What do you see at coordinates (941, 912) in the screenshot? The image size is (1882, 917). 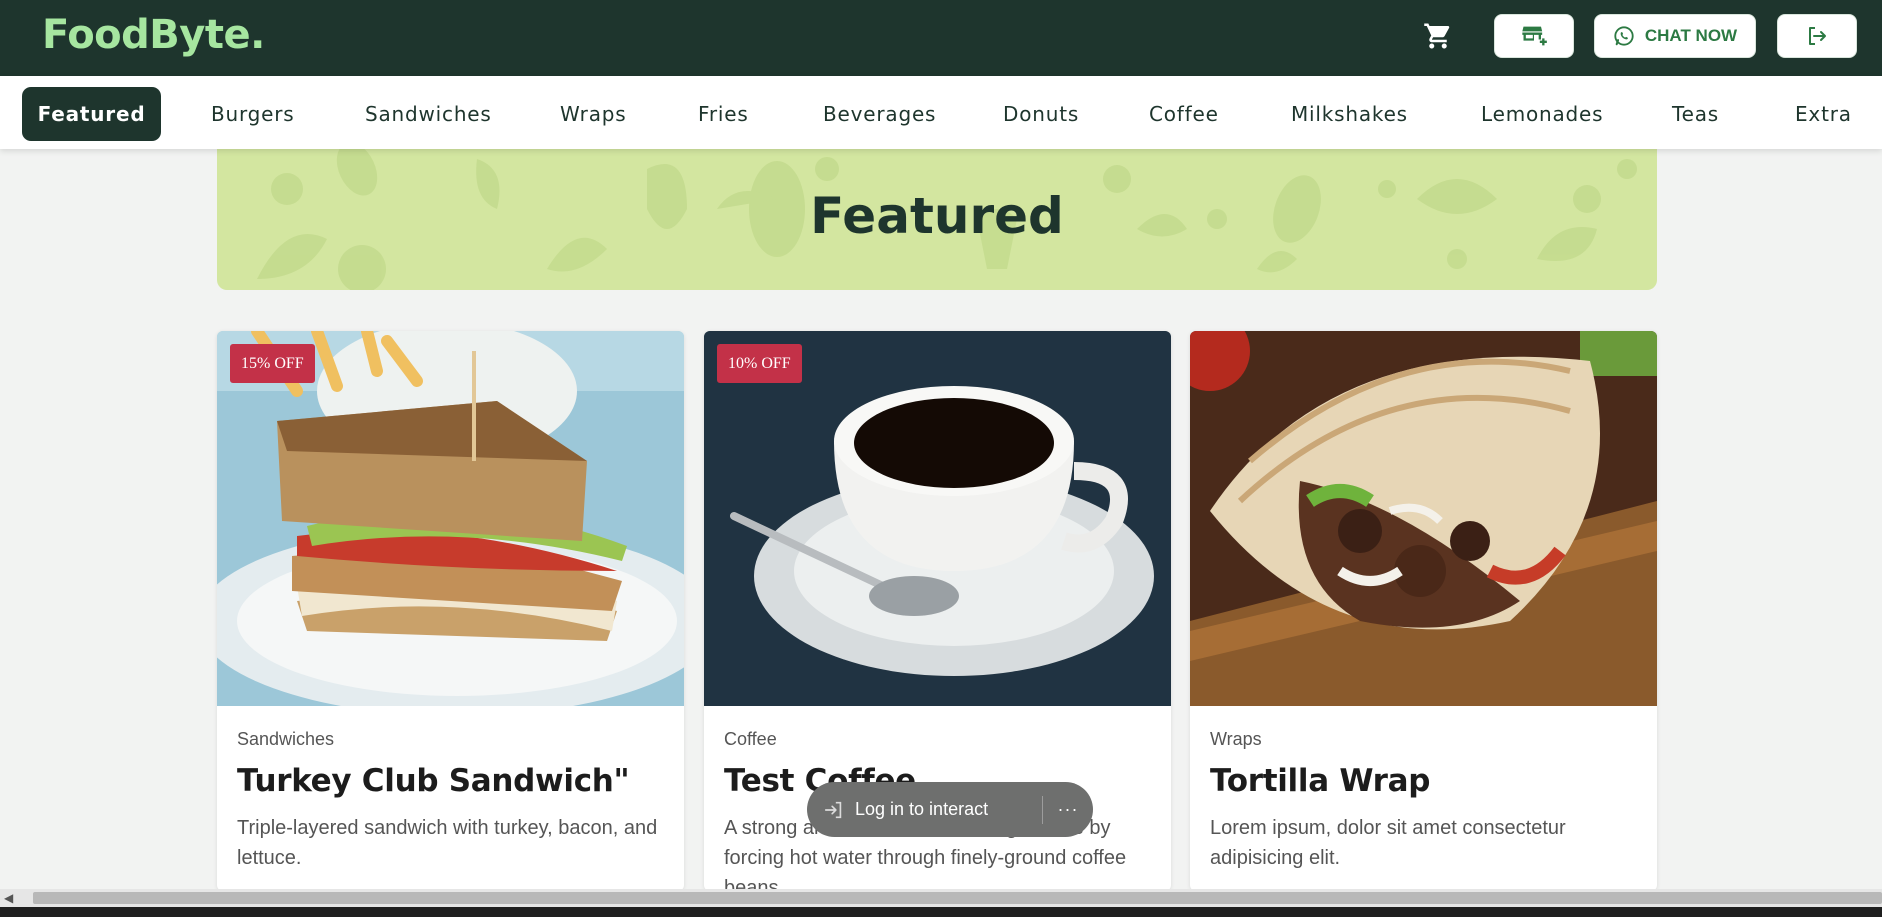 I see `taskbar-strip` at bounding box center [941, 912].